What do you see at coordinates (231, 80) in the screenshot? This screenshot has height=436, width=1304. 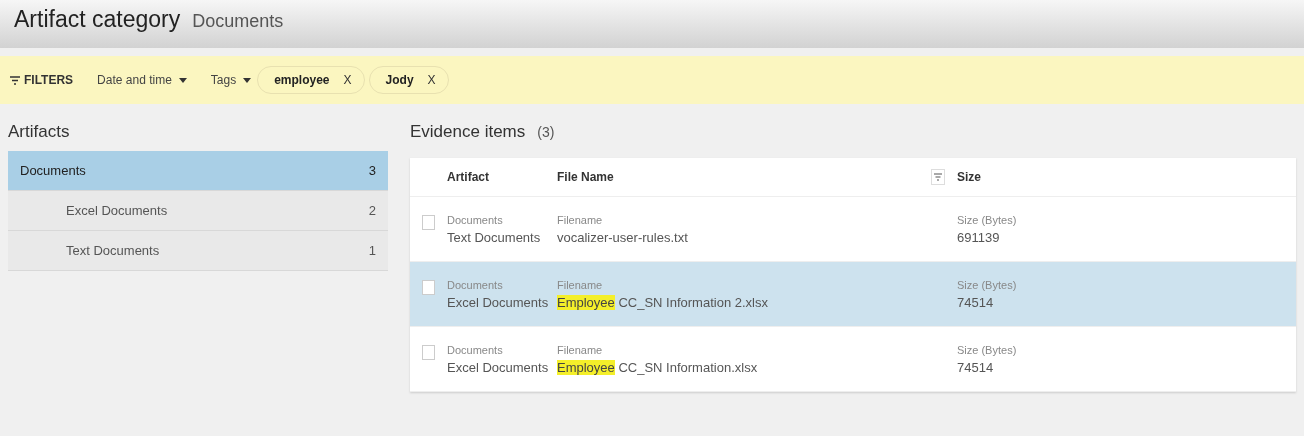 I see `filter-dropdown: Tags` at bounding box center [231, 80].